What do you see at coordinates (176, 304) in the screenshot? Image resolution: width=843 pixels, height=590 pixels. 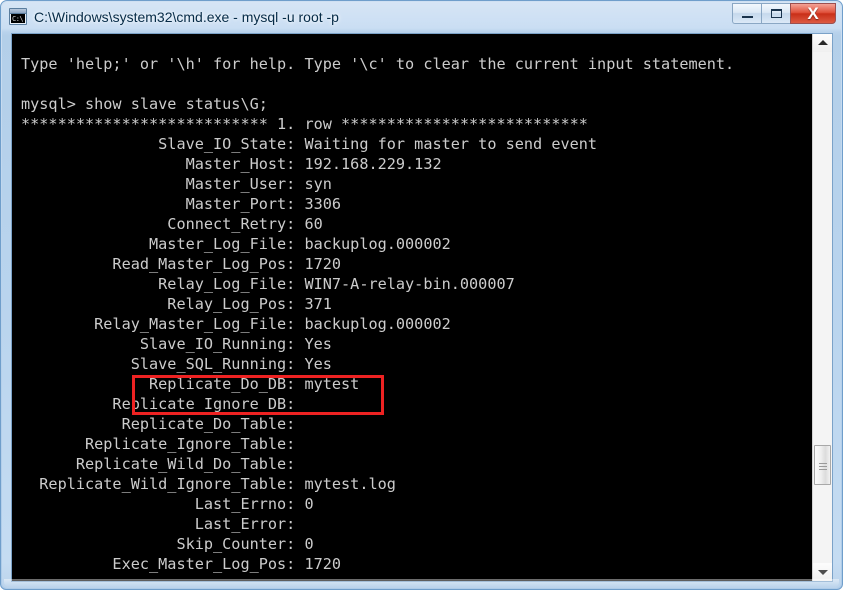 I see `console-line: Relay_Log_Pos: 371` at bounding box center [176, 304].